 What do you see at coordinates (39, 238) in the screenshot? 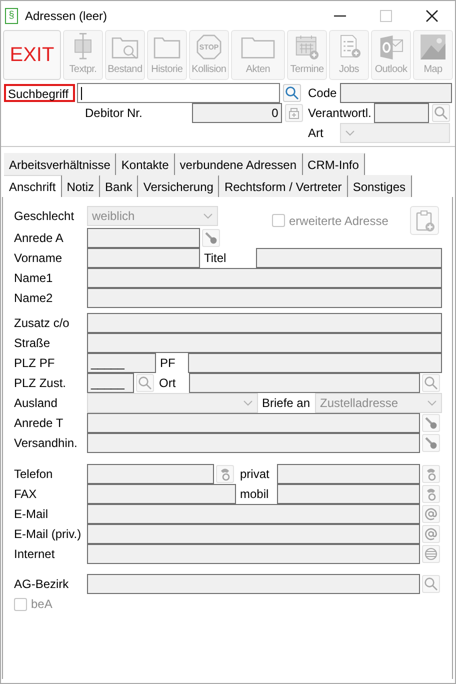
I see `field-label: Anrede A` at bounding box center [39, 238].